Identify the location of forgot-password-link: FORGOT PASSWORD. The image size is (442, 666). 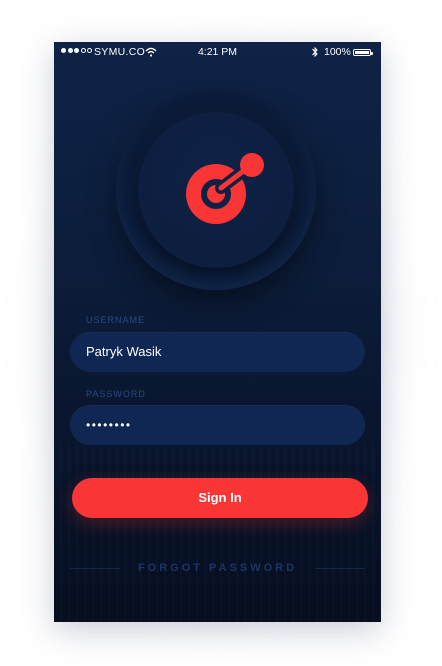
(217, 568).